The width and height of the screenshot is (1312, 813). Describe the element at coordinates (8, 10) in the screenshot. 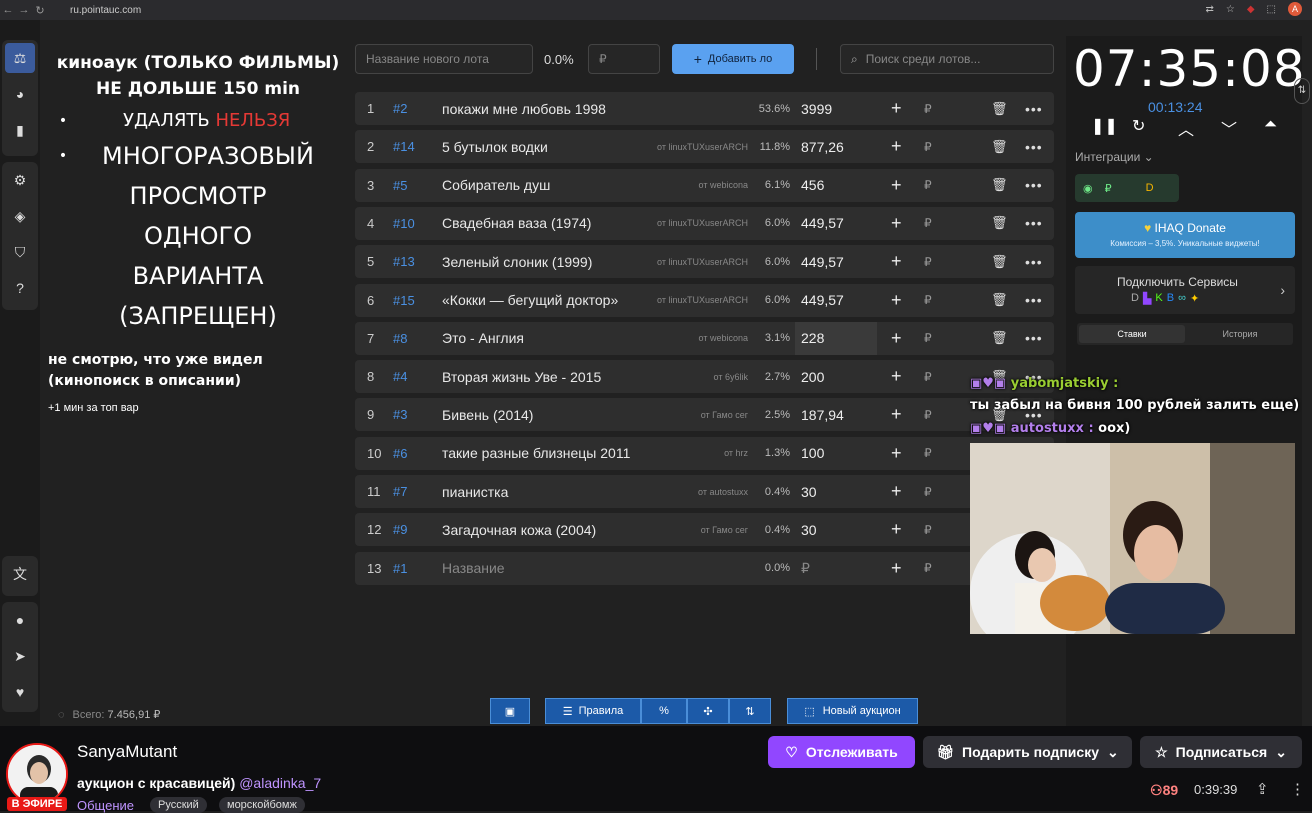

I see `back-icon: ←` at that location.